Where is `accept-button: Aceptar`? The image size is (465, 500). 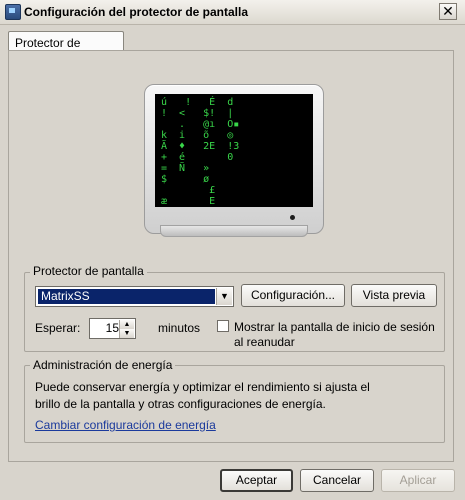
accept-button: Aceptar is located at coordinates (256, 480).